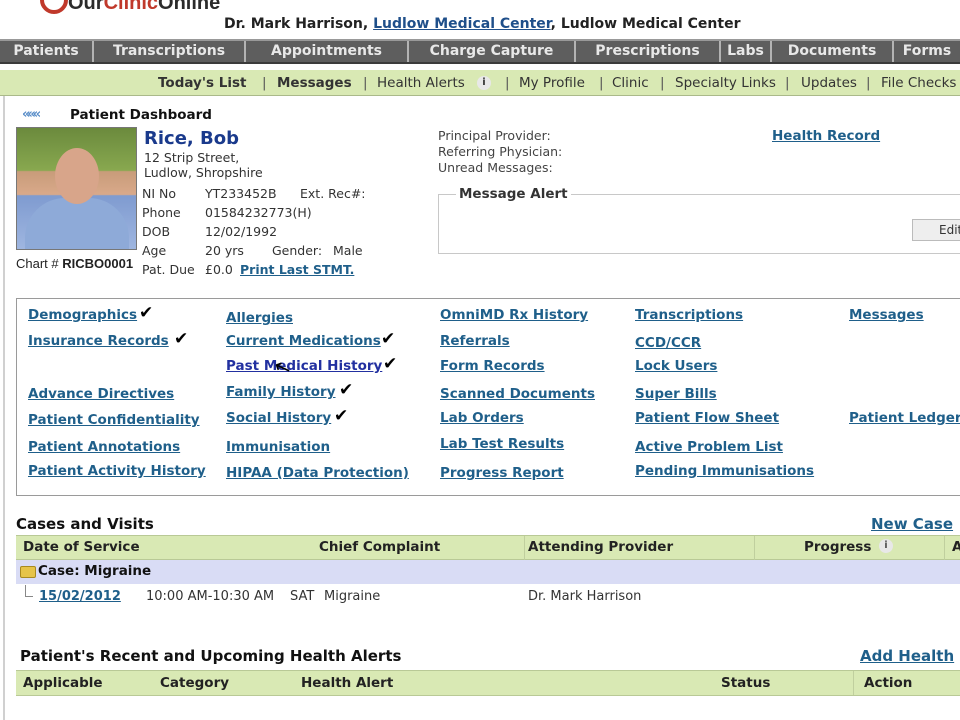 This screenshot has height=720, width=960. Describe the element at coordinates (514, 315) in the screenshot. I see `link-omnimd-rx-history: OmniMD Rx History` at that location.